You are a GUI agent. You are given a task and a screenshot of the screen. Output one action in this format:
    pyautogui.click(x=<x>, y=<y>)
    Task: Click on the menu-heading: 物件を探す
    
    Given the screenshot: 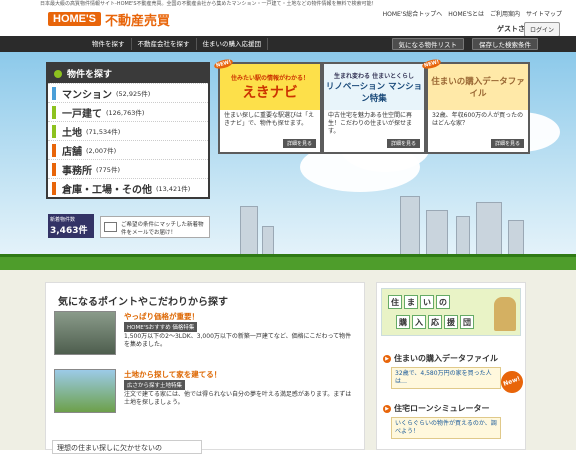 What is the action you would take?
    pyautogui.click(x=128, y=73)
    